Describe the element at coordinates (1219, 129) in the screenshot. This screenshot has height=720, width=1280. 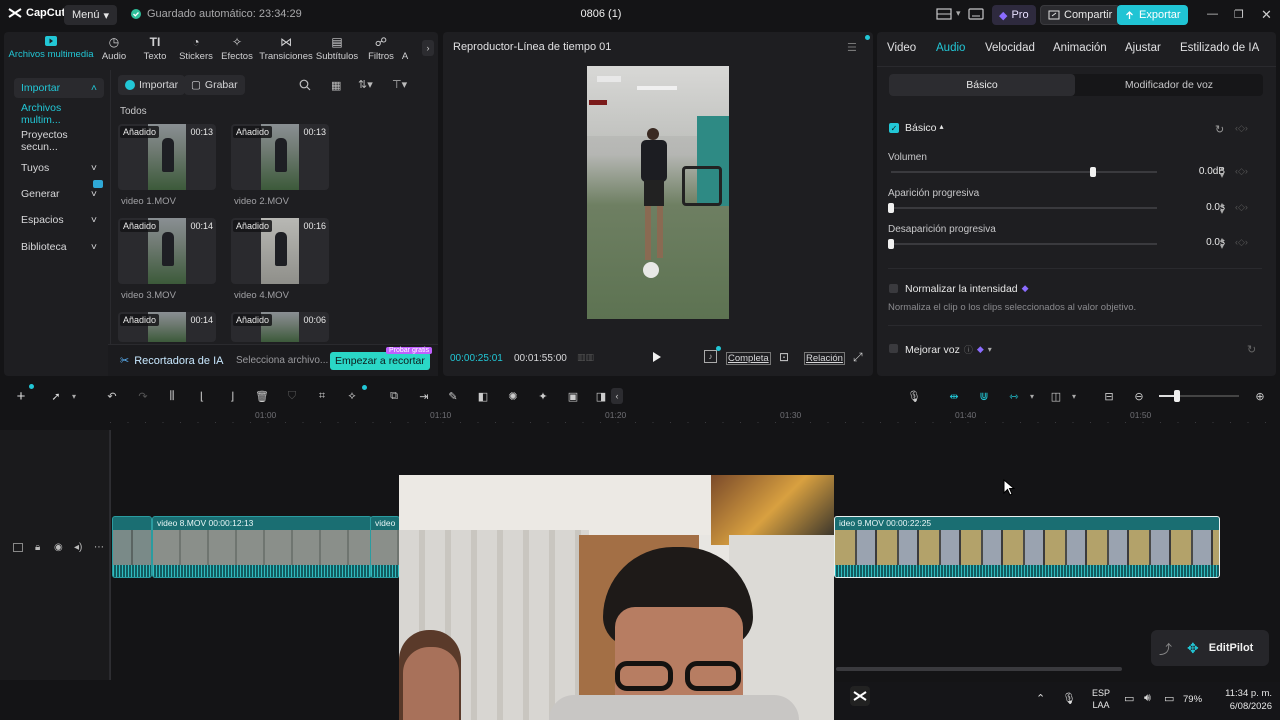
I see `reset-icon: ↻` at that location.